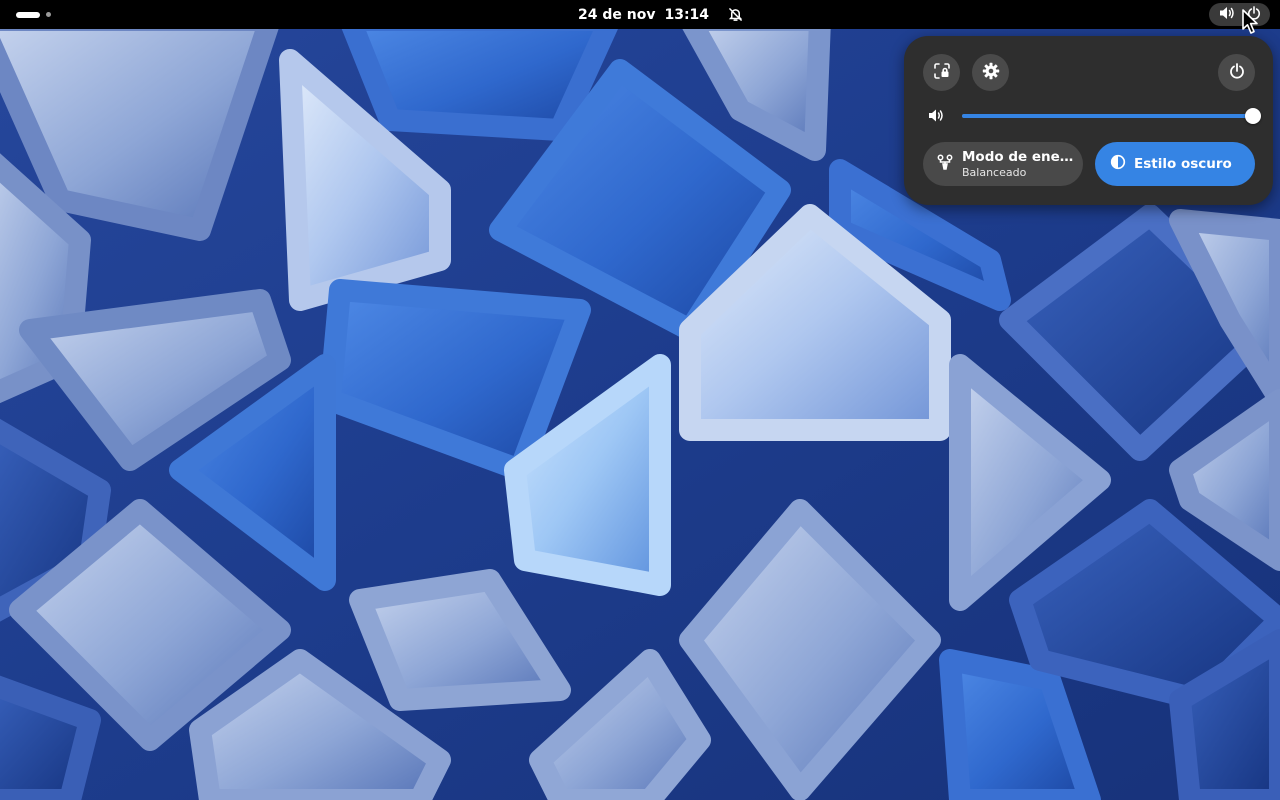 The width and height of the screenshot is (1280, 800). What do you see at coordinates (48, 14) in the screenshot?
I see `workspace-dot` at bounding box center [48, 14].